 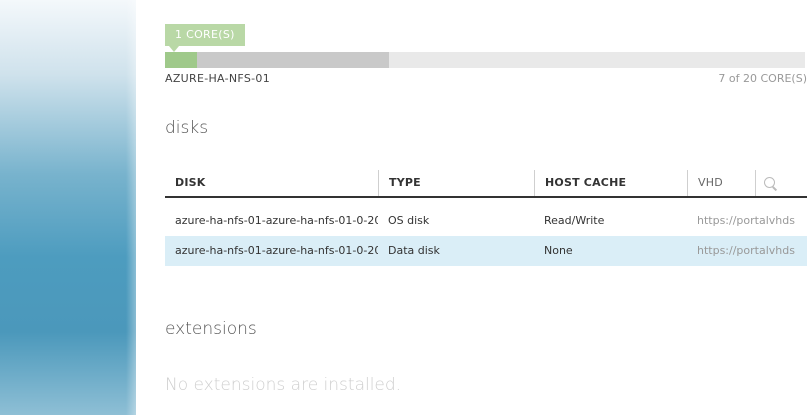 What do you see at coordinates (781, 183) in the screenshot?
I see `table-search-button` at bounding box center [781, 183].